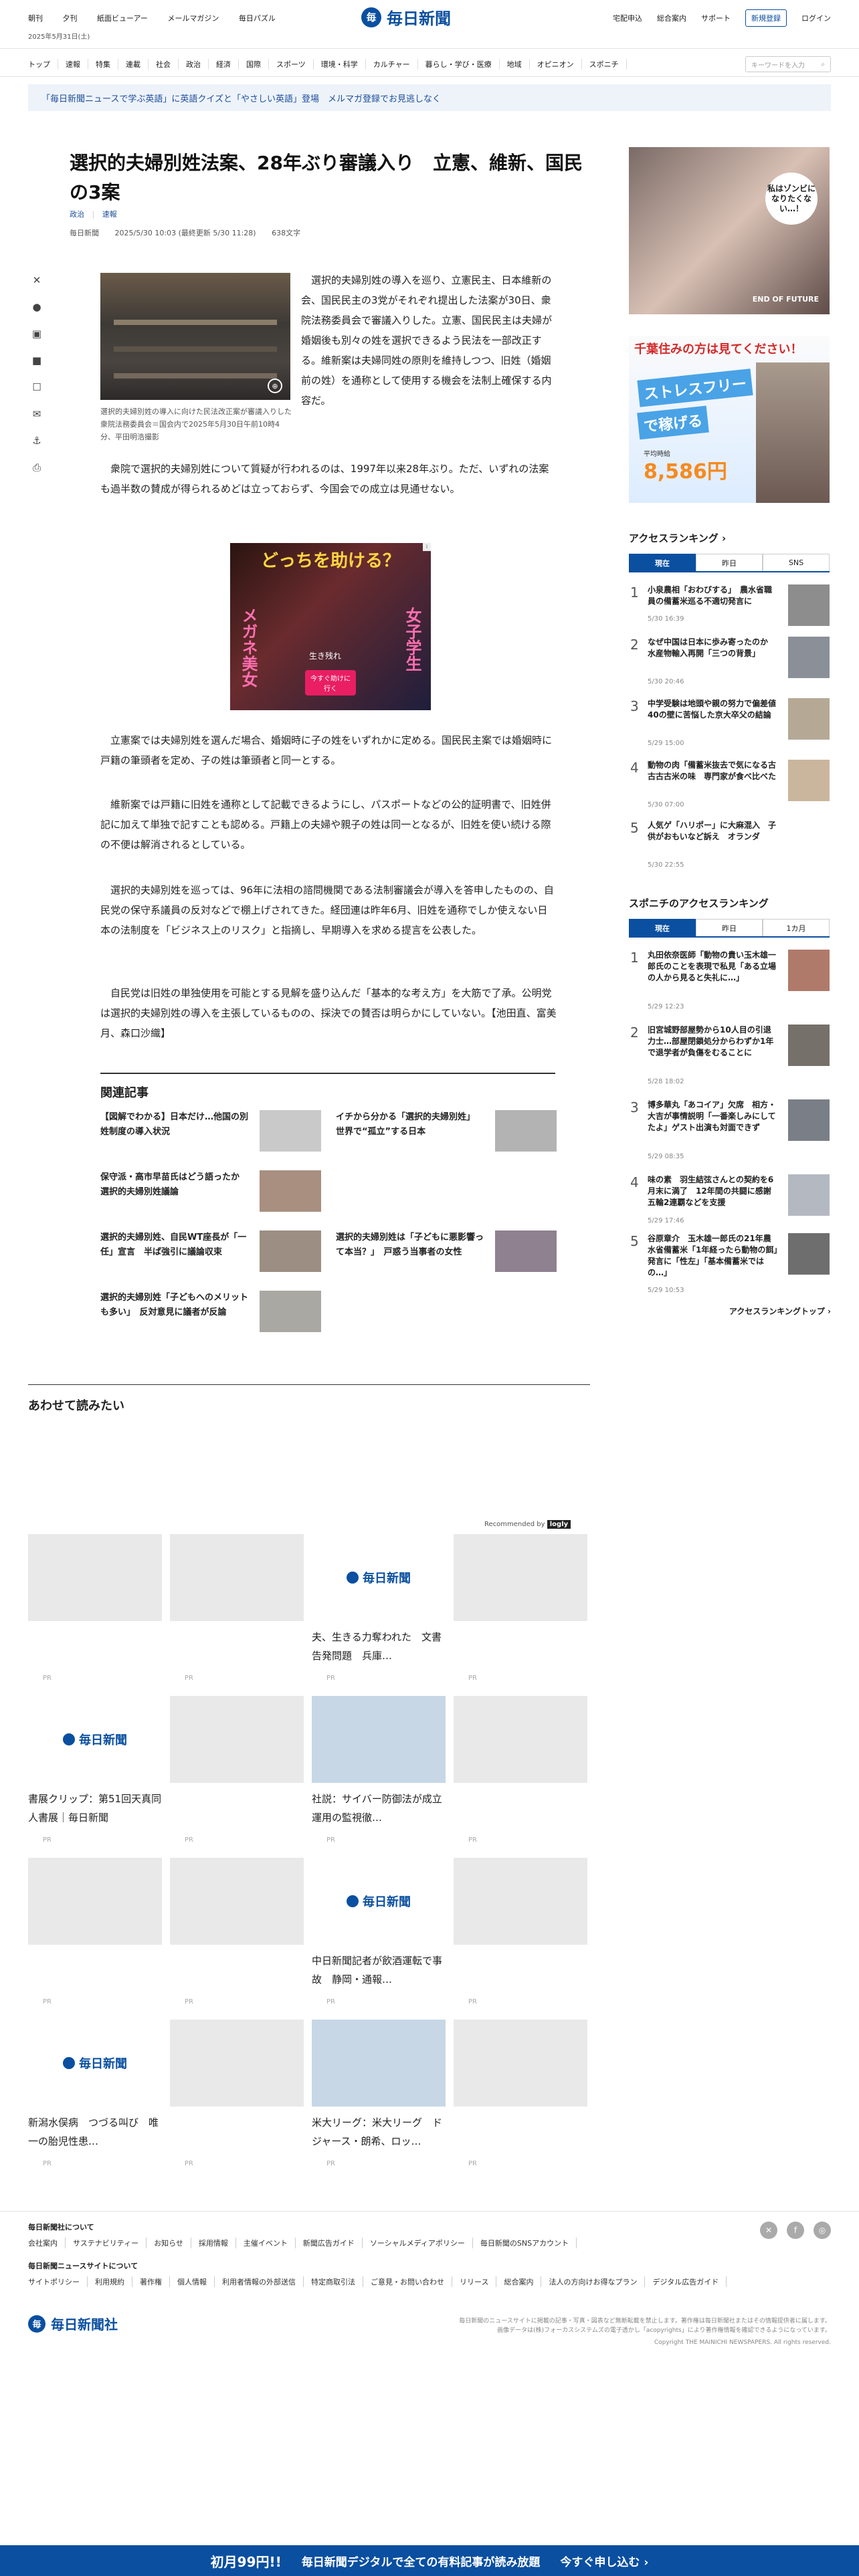  Describe the element at coordinates (73, 2323) in the screenshot. I see `footer-logo: 毎 毎日新聞社` at that location.